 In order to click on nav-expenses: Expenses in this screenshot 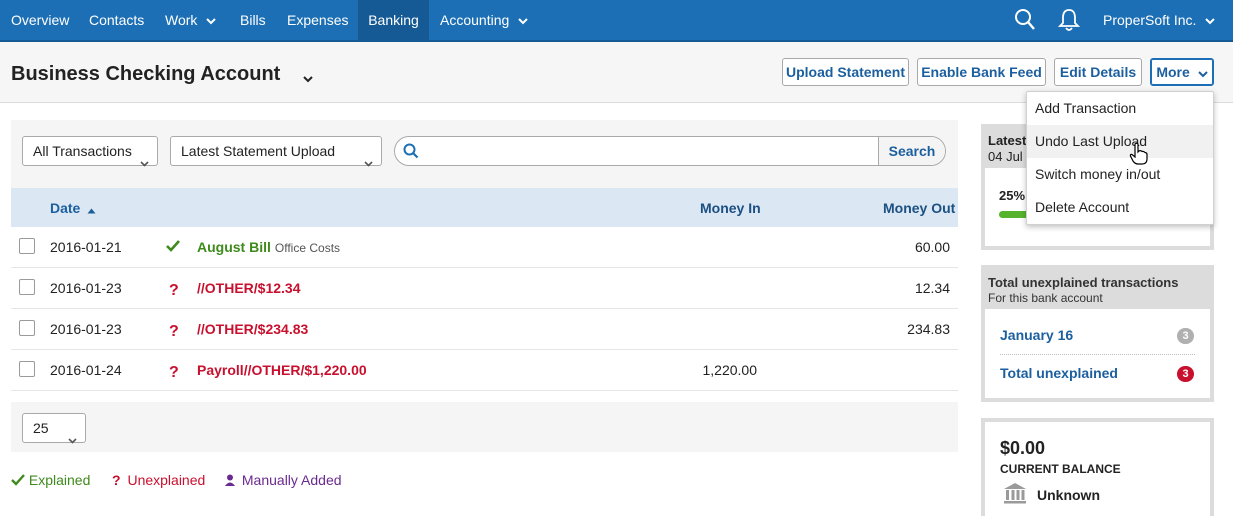, I will do `click(317, 21)`.